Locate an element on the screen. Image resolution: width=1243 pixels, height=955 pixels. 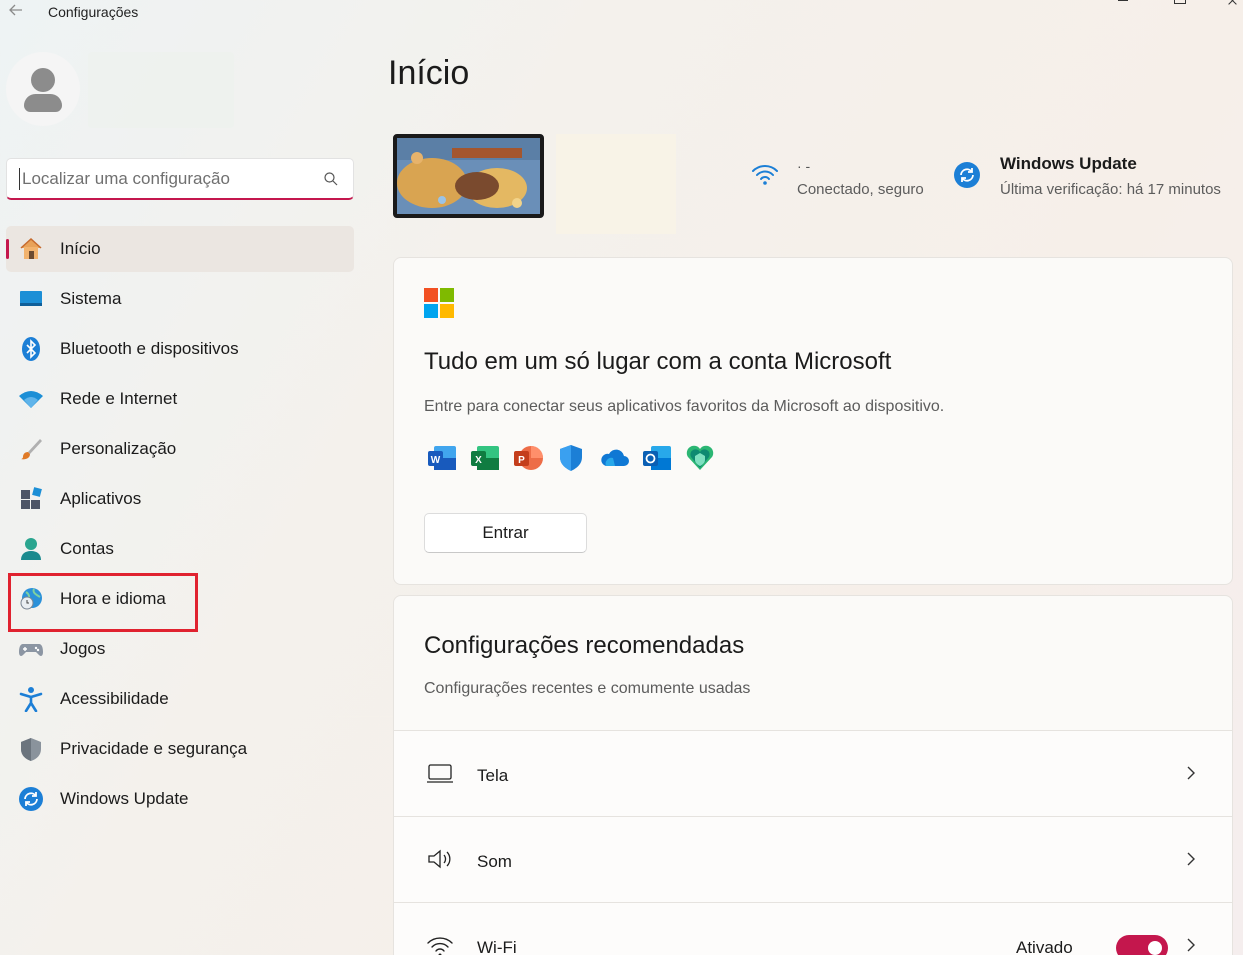
display-icon is located at coordinates (440, 773).